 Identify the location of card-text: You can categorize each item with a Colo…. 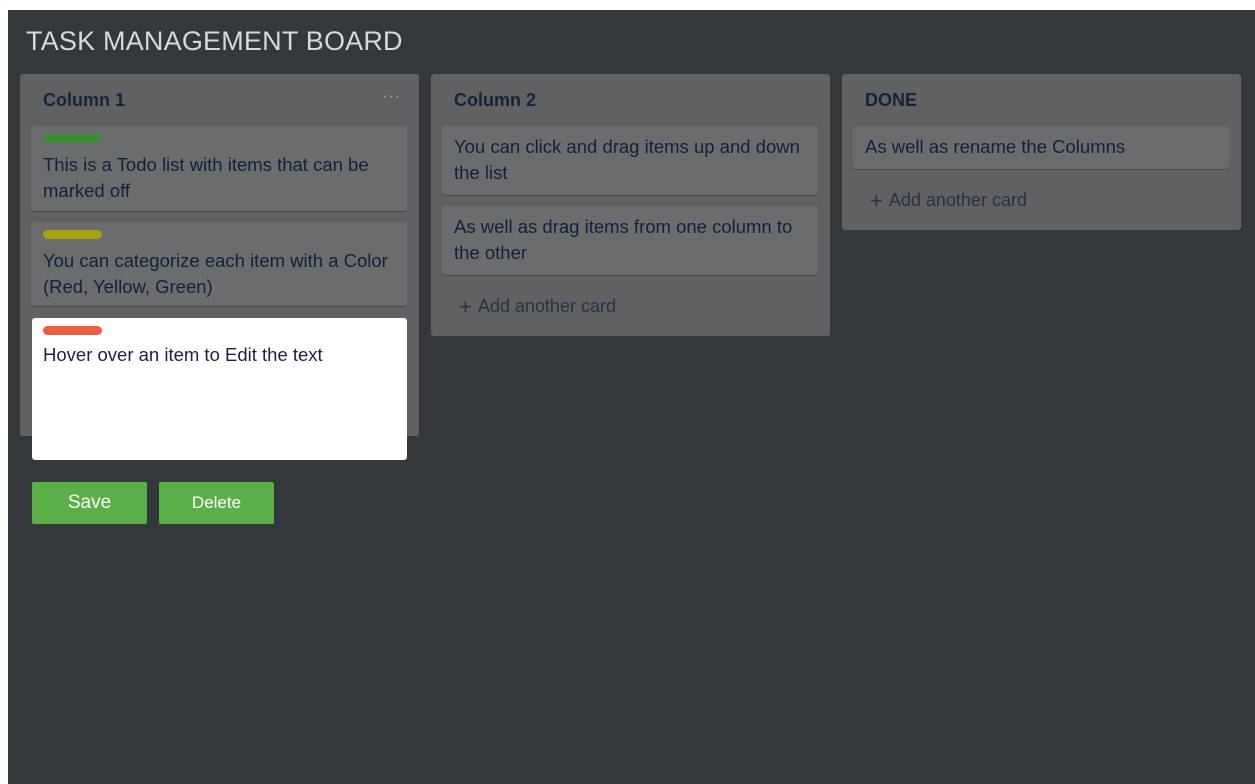
(215, 273).